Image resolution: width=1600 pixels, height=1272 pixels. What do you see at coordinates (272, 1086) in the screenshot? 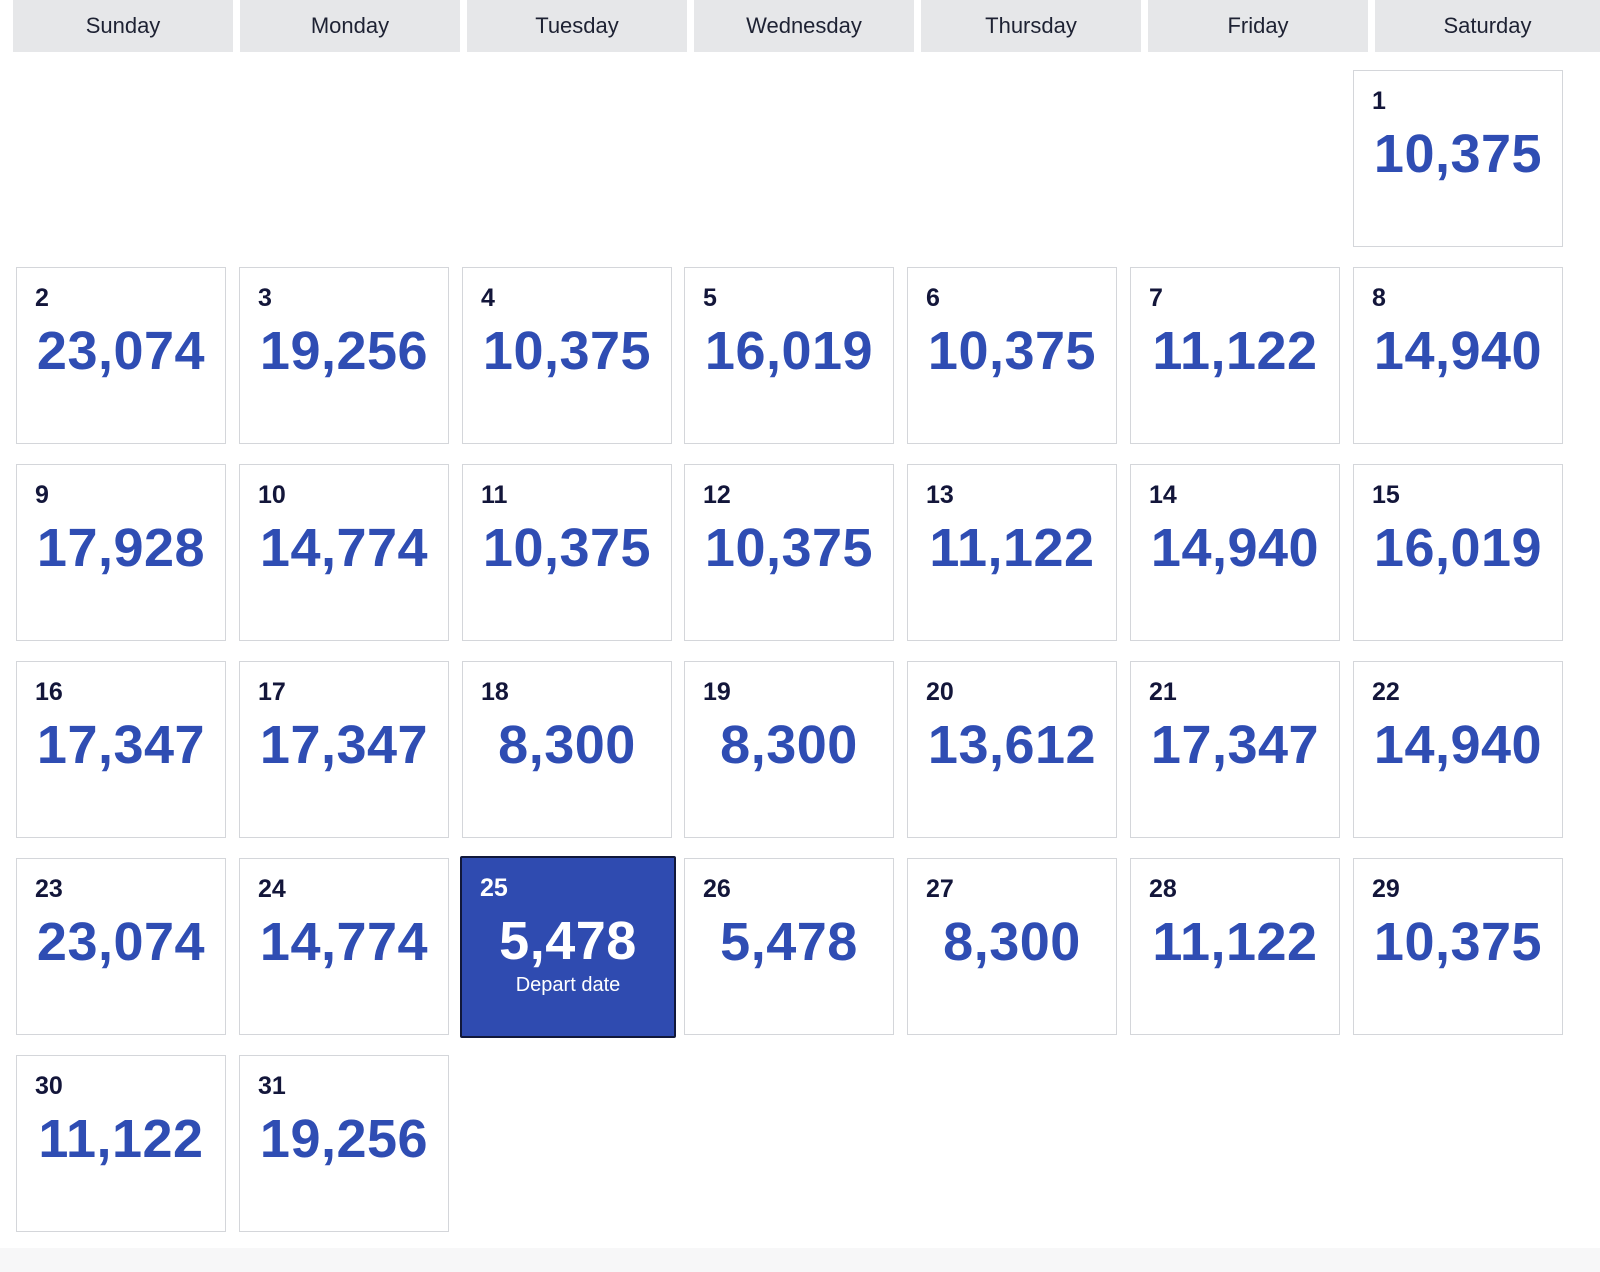
I see `day-number: 31` at bounding box center [272, 1086].